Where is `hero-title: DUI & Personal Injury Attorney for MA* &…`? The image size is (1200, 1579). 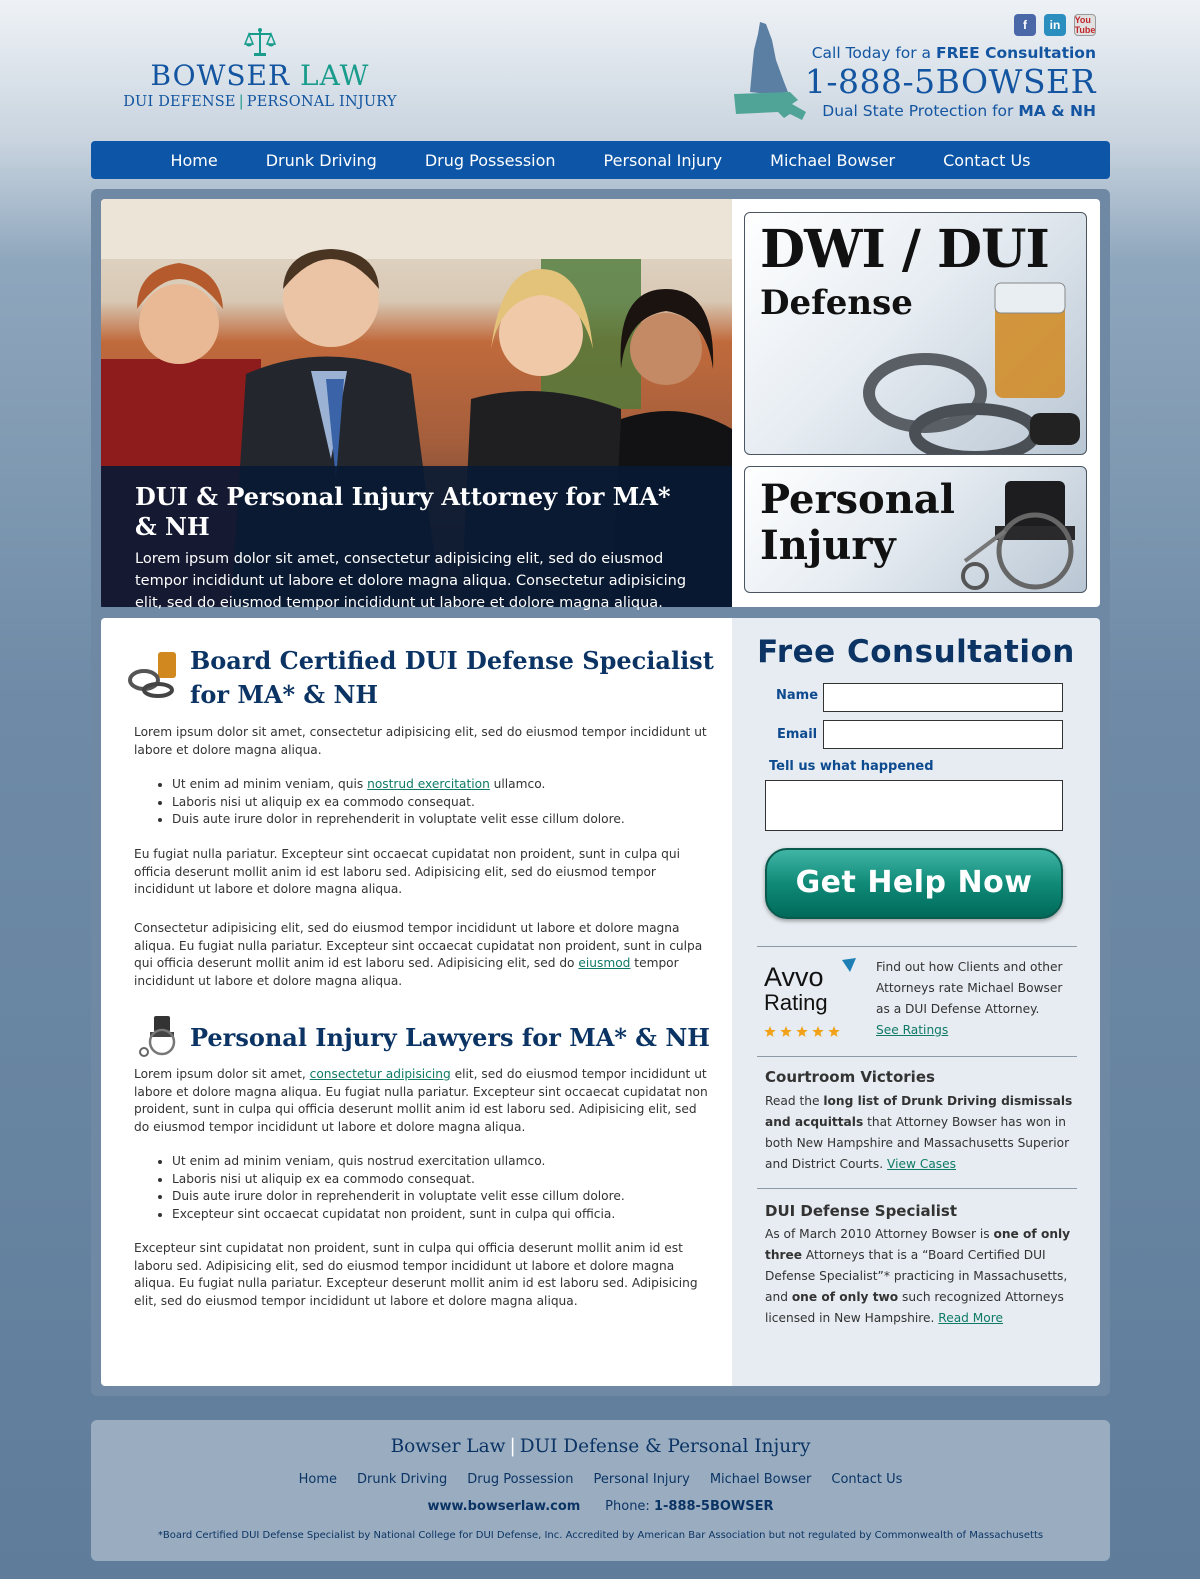 hero-title: DUI & Personal Injury Attorney for MA* &… is located at coordinates (403, 511).